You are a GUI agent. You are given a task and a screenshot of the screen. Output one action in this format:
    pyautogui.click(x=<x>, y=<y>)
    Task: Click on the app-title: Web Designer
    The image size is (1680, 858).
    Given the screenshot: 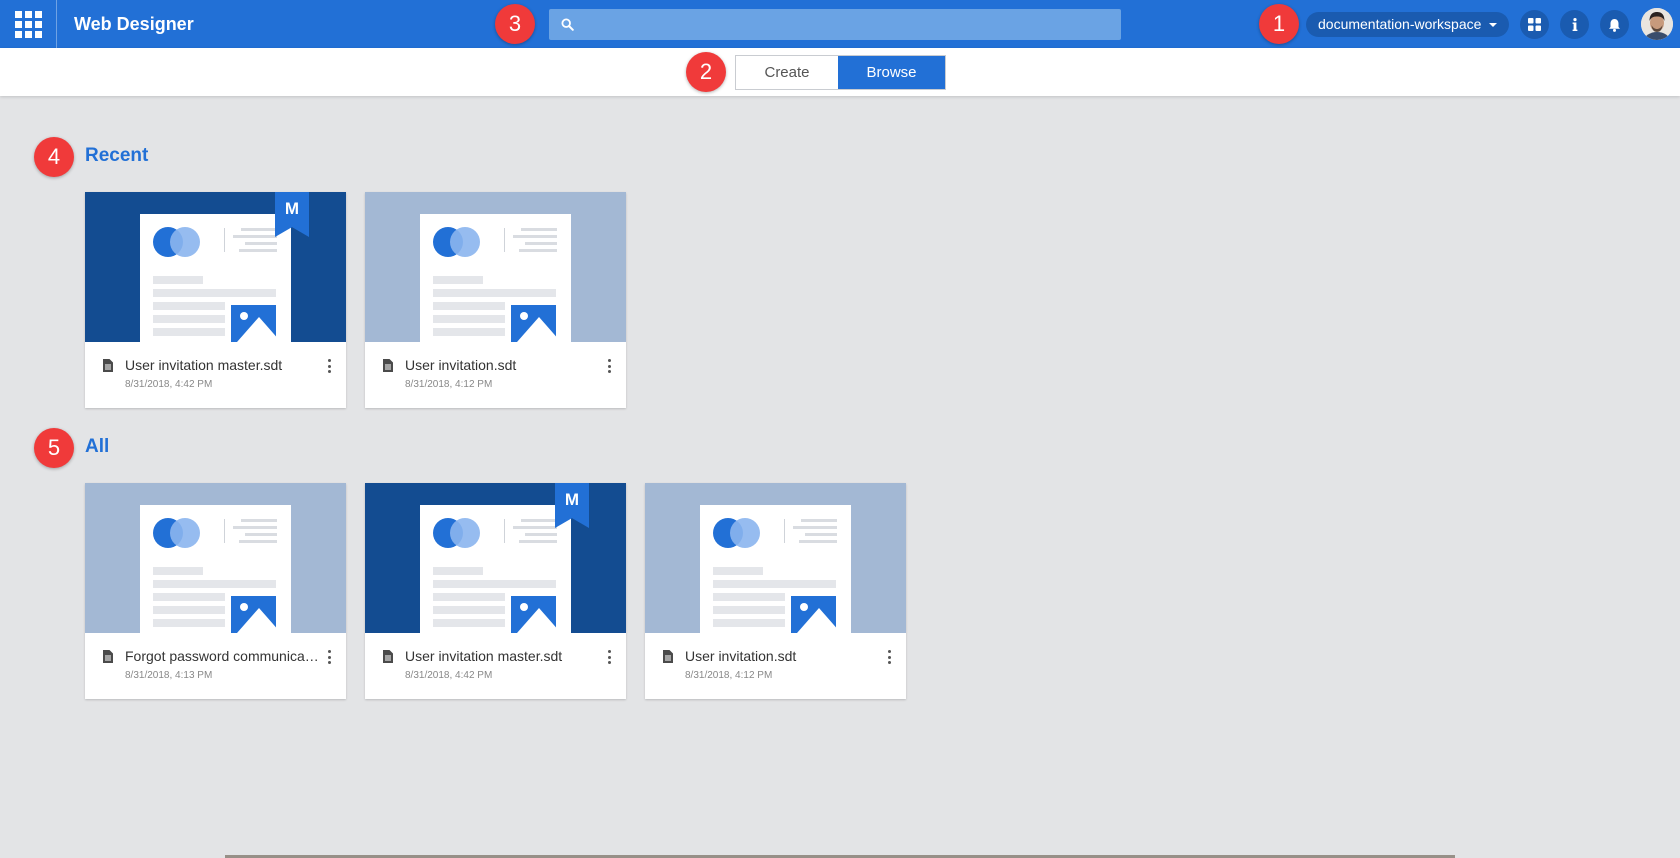 What is the action you would take?
    pyautogui.click(x=134, y=24)
    